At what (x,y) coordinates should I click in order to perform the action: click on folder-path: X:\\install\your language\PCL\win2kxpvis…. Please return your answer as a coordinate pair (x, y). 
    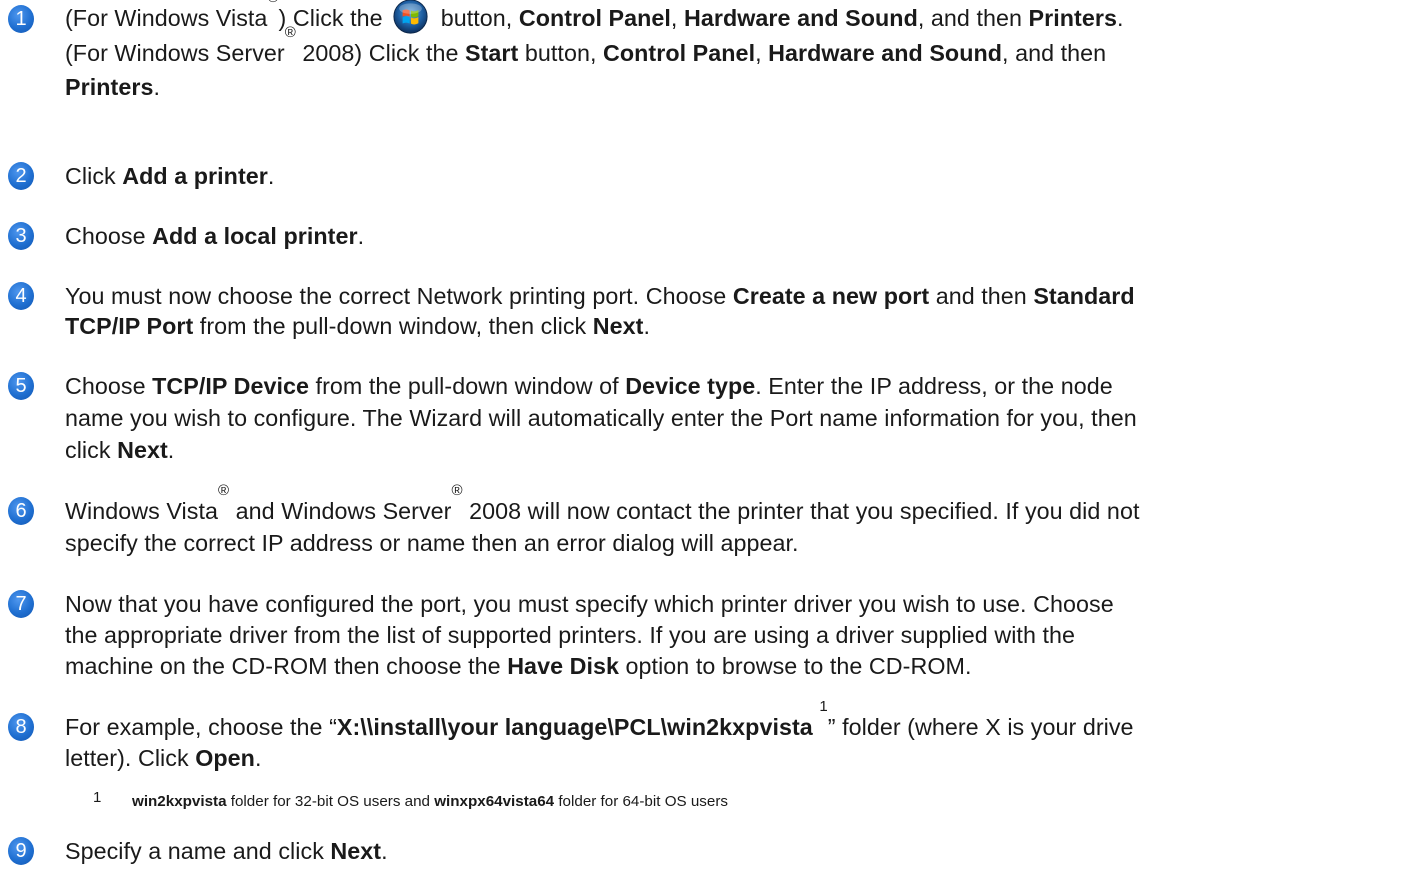
    Looking at the image, I should click on (574, 727).